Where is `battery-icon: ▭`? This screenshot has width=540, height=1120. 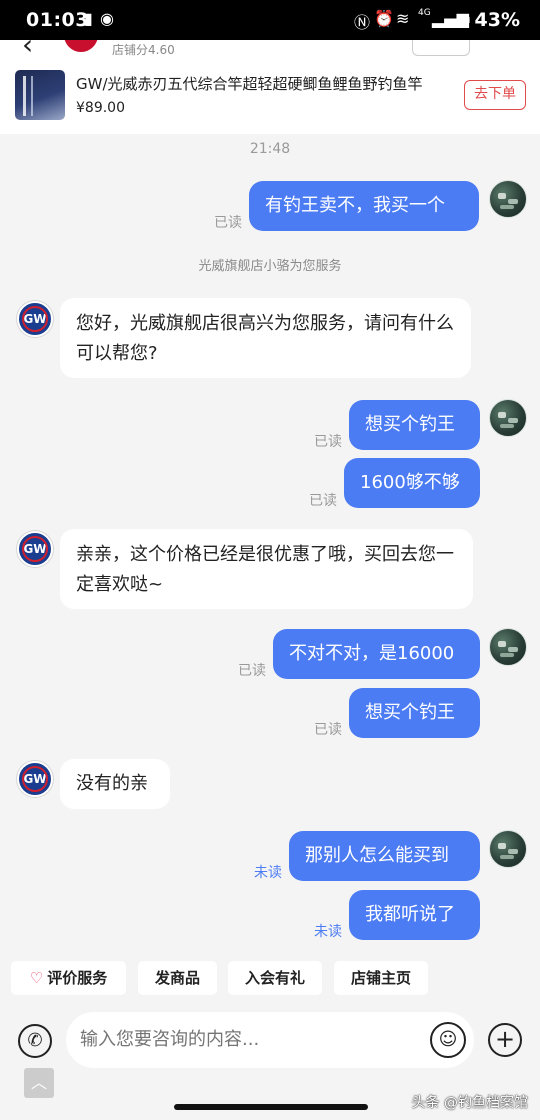
battery-icon: ▭ is located at coordinates (464, 18).